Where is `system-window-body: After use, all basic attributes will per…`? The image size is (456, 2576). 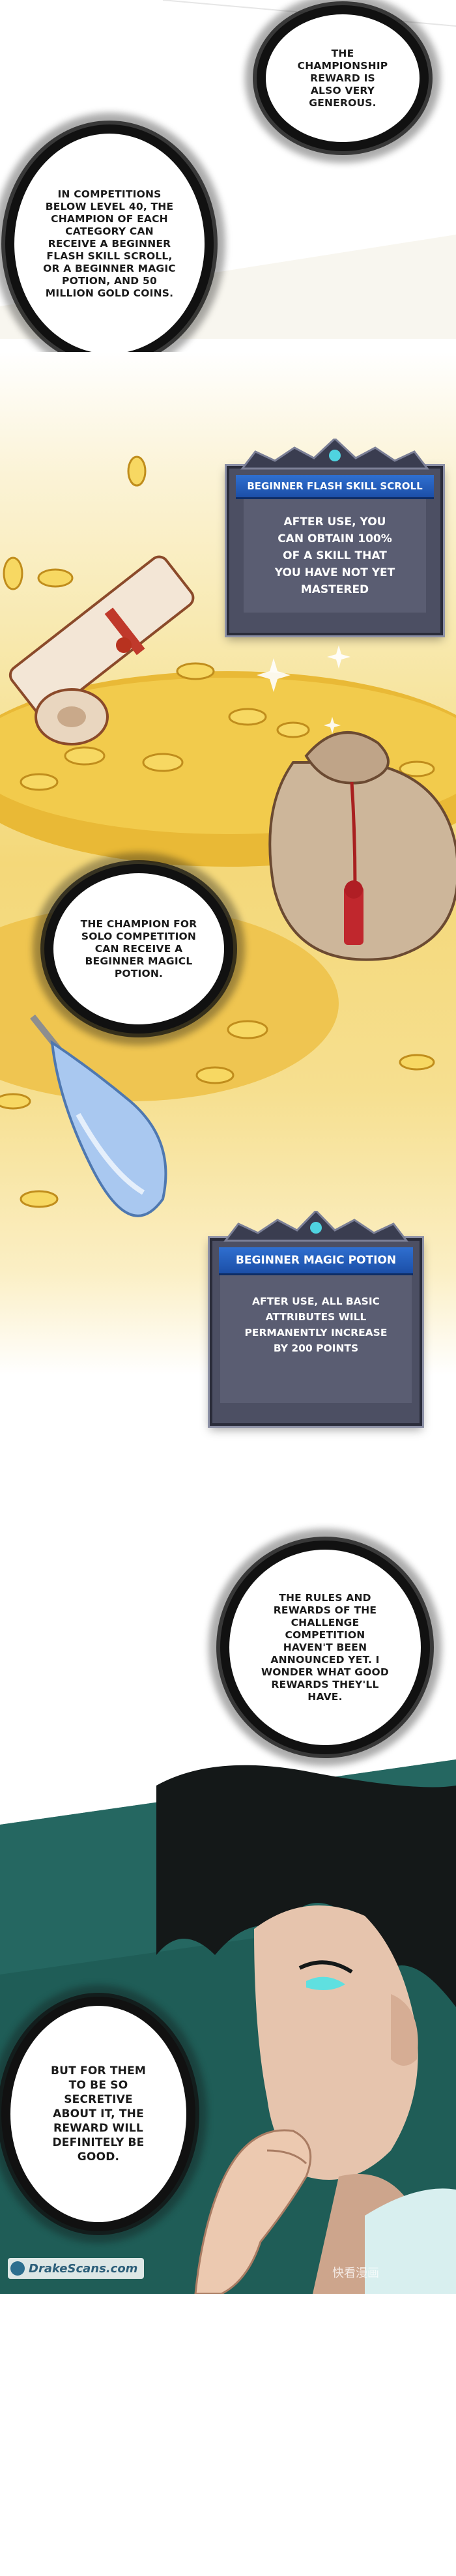
system-window-body: After use, all basic attributes will per… is located at coordinates (316, 1339).